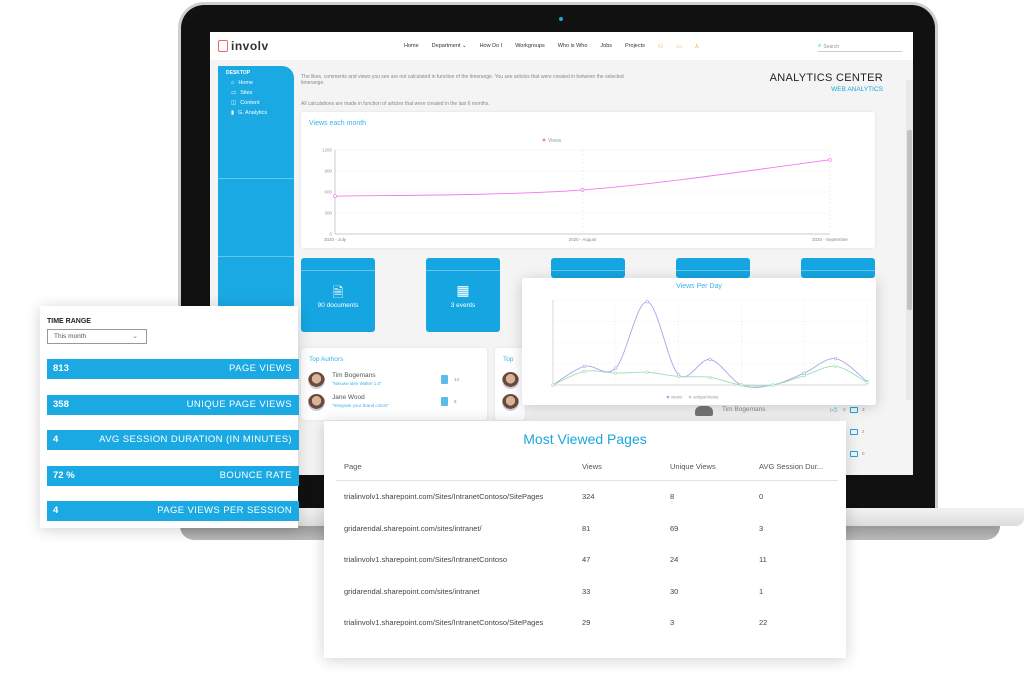 This screenshot has width=1024, height=699. I want to click on kpi-label: PAGE VIEWS PER SESSION, so click(224, 510).